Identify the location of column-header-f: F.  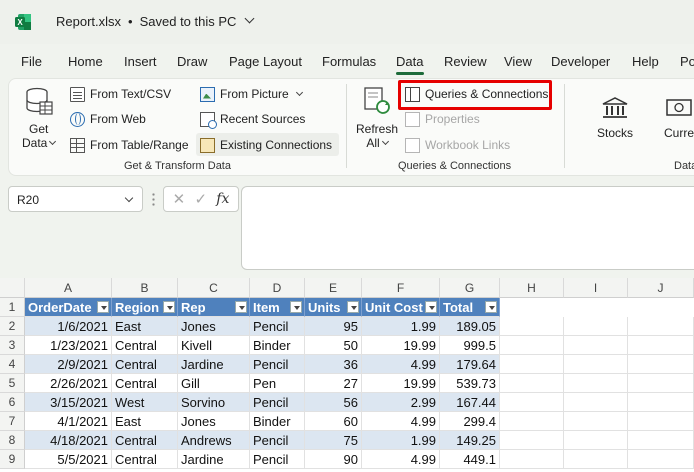
(401, 288).